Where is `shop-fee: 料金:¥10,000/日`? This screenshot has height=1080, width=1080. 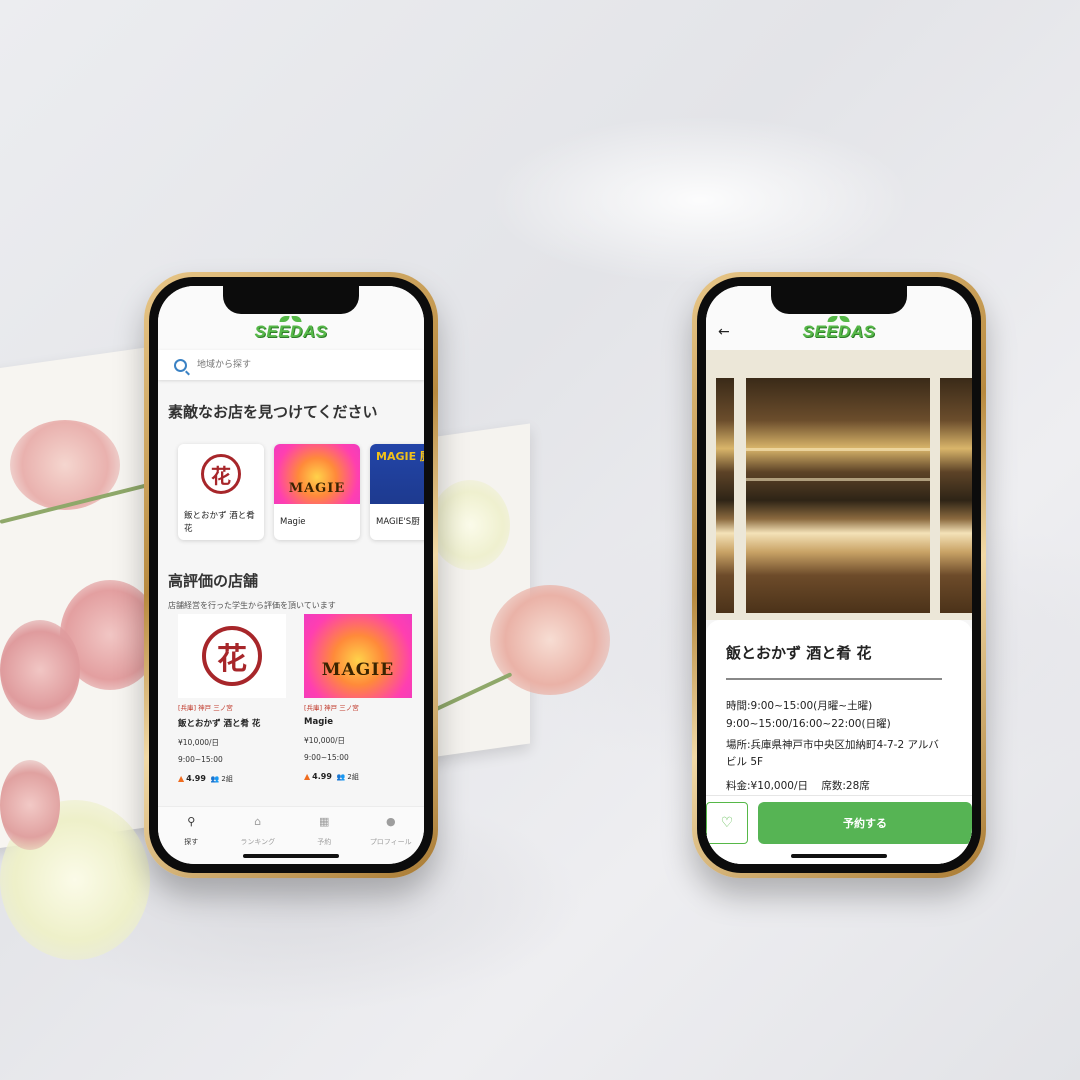
shop-fee: 料金:¥10,000/日 is located at coordinates (767, 786).